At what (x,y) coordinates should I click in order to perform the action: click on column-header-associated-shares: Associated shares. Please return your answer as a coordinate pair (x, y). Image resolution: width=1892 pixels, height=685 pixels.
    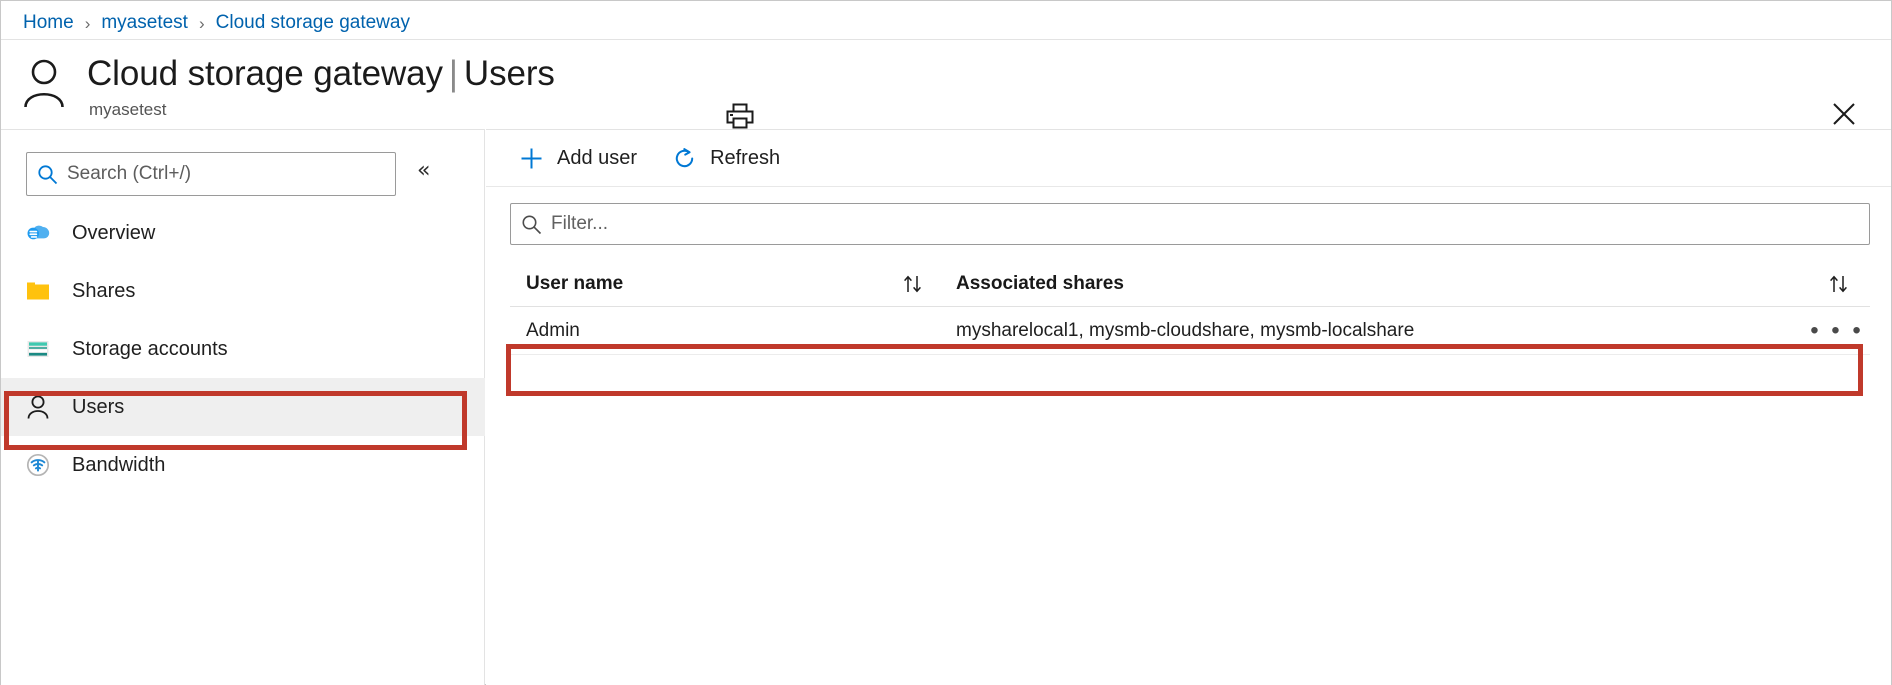
    Looking at the image, I should click on (1407, 284).